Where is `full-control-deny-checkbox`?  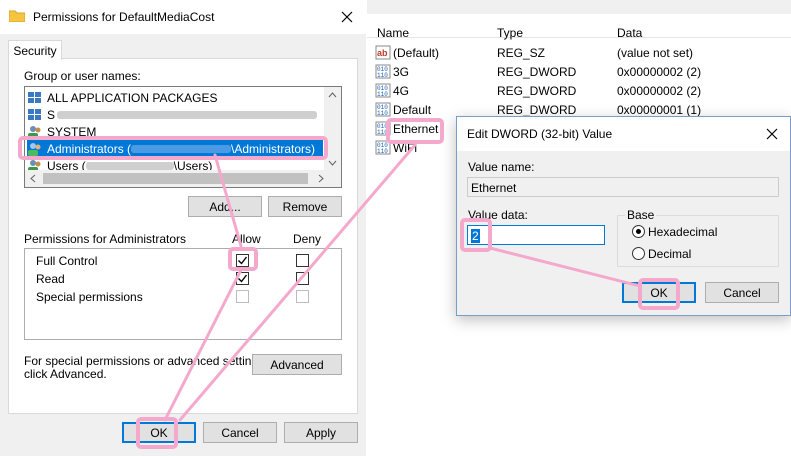 full-control-deny-checkbox is located at coordinates (302, 260).